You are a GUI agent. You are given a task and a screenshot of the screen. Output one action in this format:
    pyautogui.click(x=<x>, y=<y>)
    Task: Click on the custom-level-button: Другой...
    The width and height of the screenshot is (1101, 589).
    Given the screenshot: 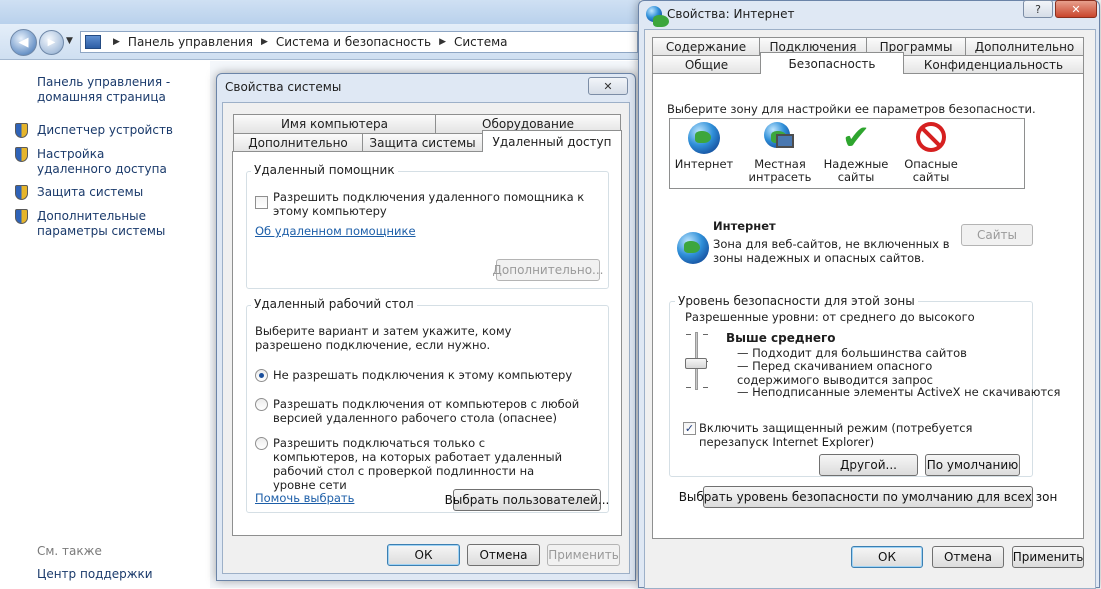 What is the action you would take?
    pyautogui.click(x=868, y=465)
    